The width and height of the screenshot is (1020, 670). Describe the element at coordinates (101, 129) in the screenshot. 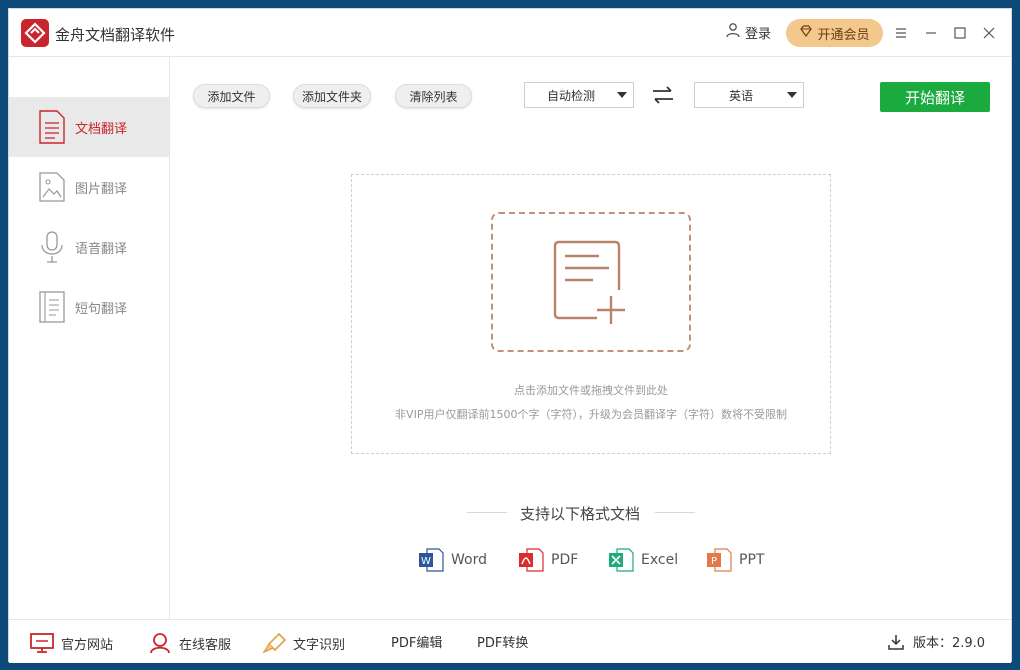

I see `sidebar-item-label: 文档翻译` at that location.